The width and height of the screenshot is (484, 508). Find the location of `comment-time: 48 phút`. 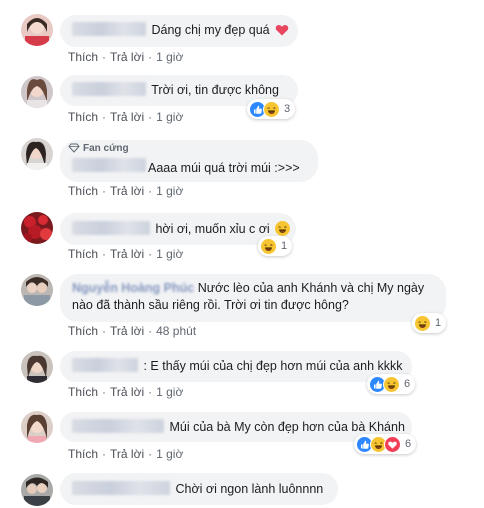

comment-time: 48 phút is located at coordinates (176, 331).